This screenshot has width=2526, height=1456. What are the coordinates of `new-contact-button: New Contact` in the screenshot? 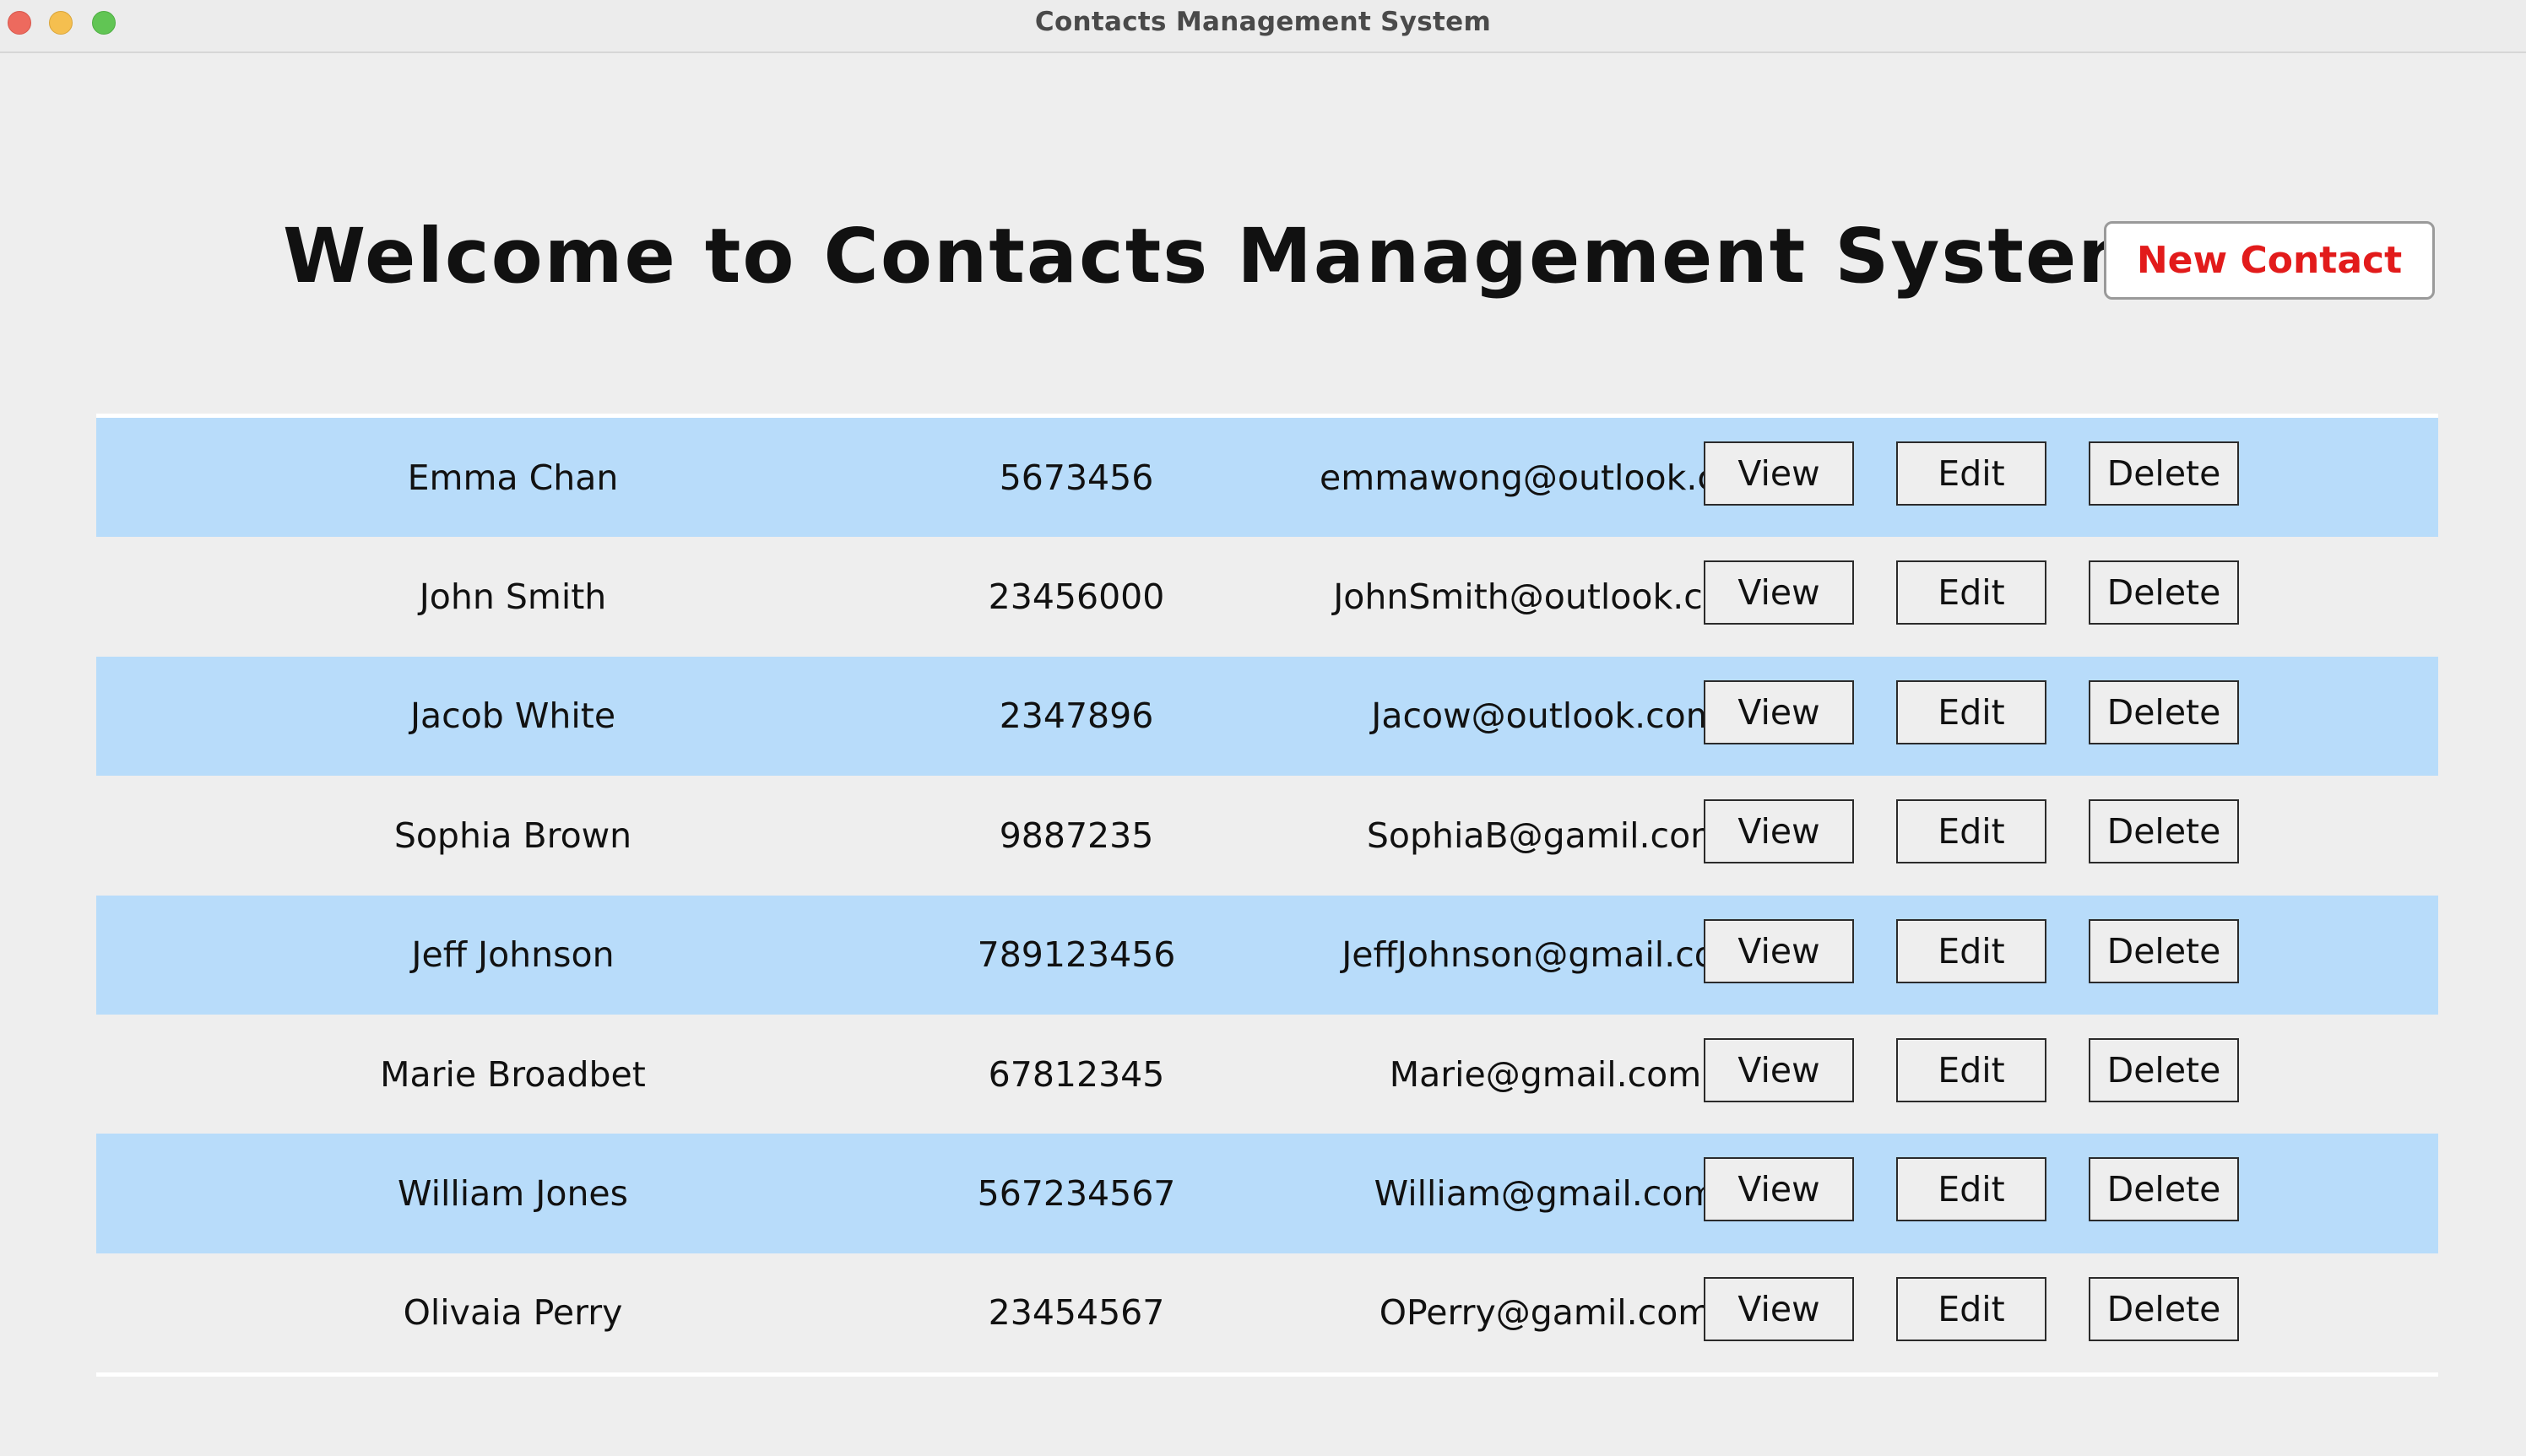 It's located at (2269, 260).